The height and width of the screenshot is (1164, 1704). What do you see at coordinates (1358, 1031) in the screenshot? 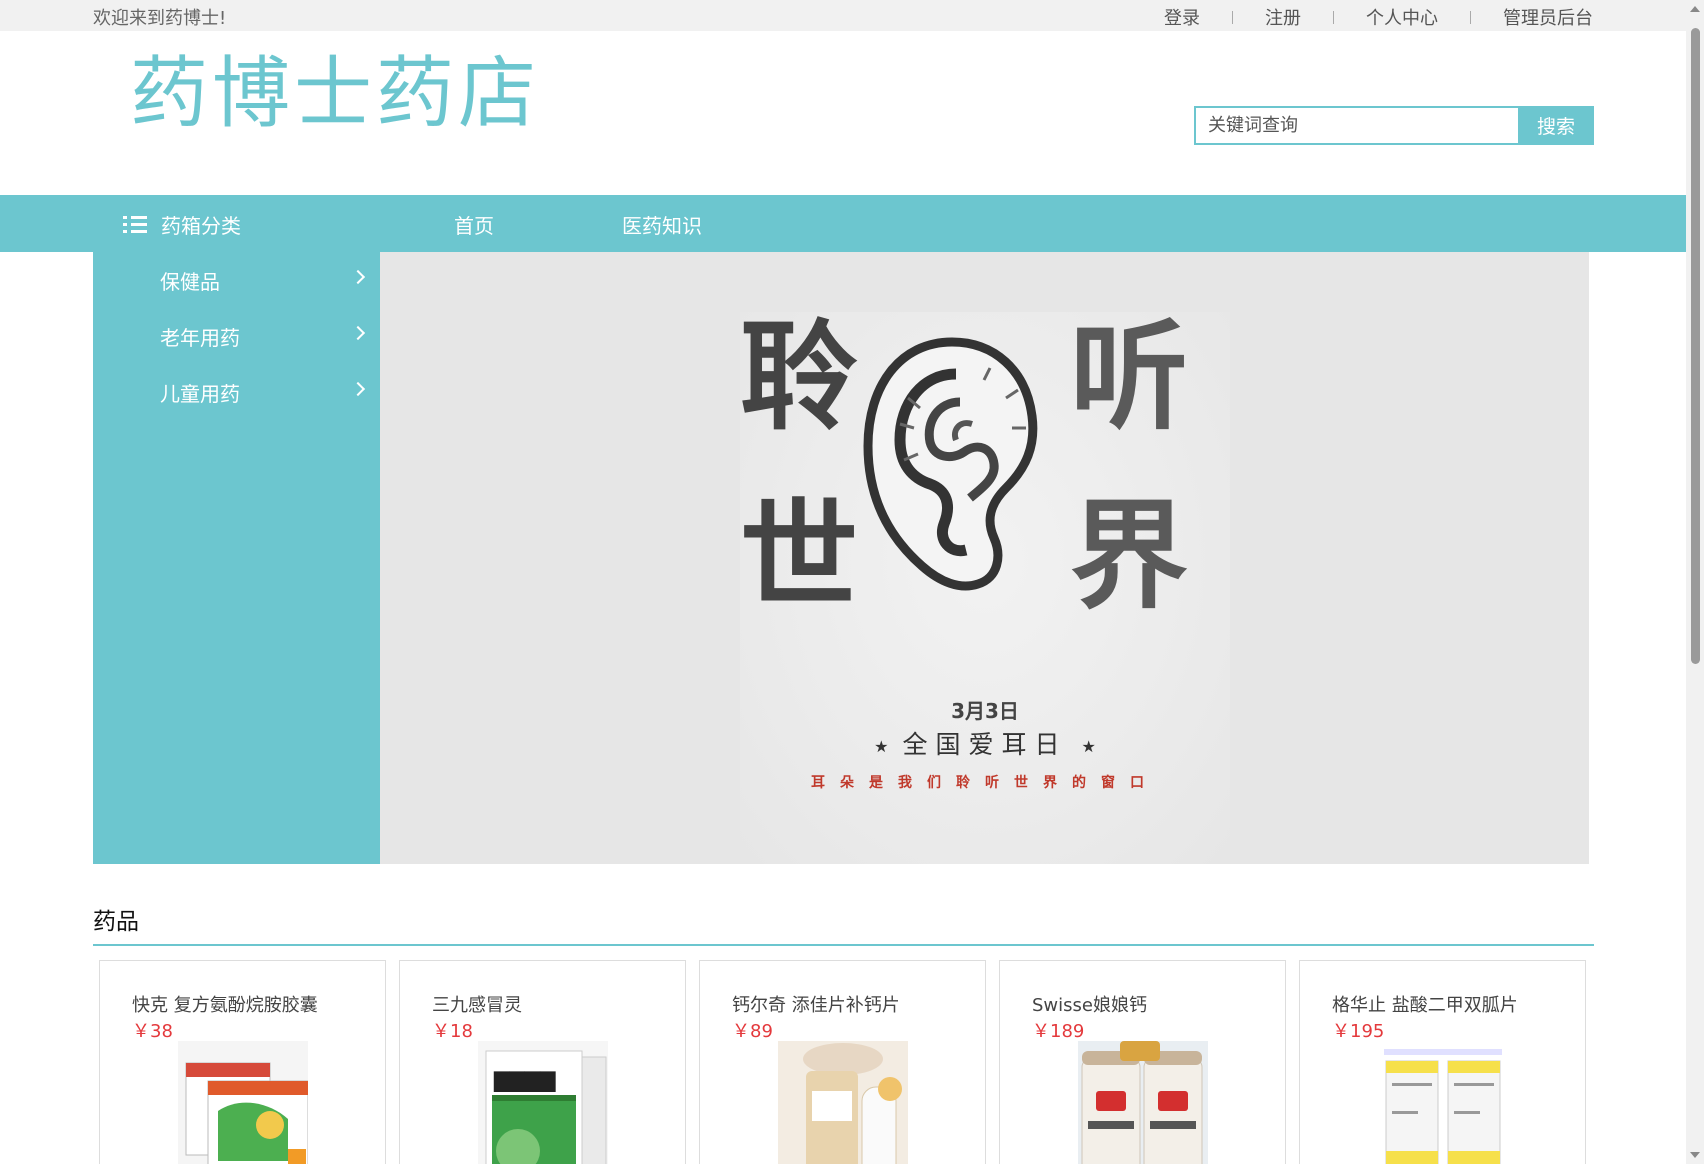
I see `product-price: ￥195` at bounding box center [1358, 1031].